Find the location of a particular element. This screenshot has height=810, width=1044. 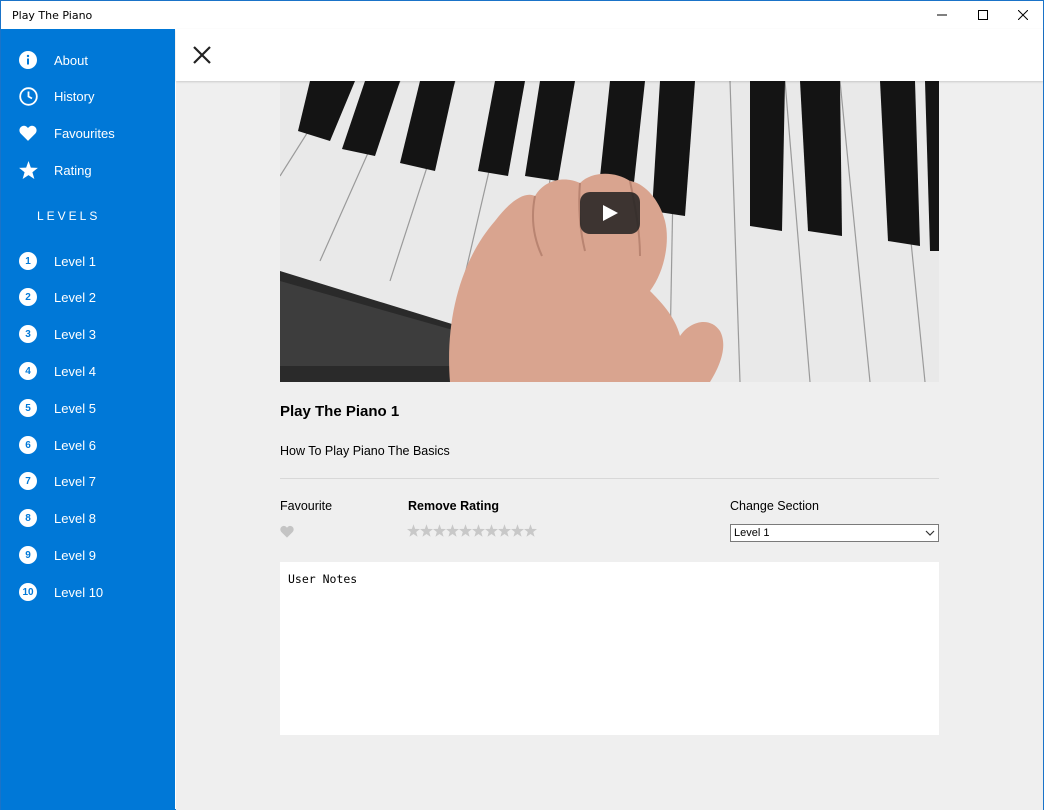

number-circle-icon: 3 is located at coordinates (28, 334).